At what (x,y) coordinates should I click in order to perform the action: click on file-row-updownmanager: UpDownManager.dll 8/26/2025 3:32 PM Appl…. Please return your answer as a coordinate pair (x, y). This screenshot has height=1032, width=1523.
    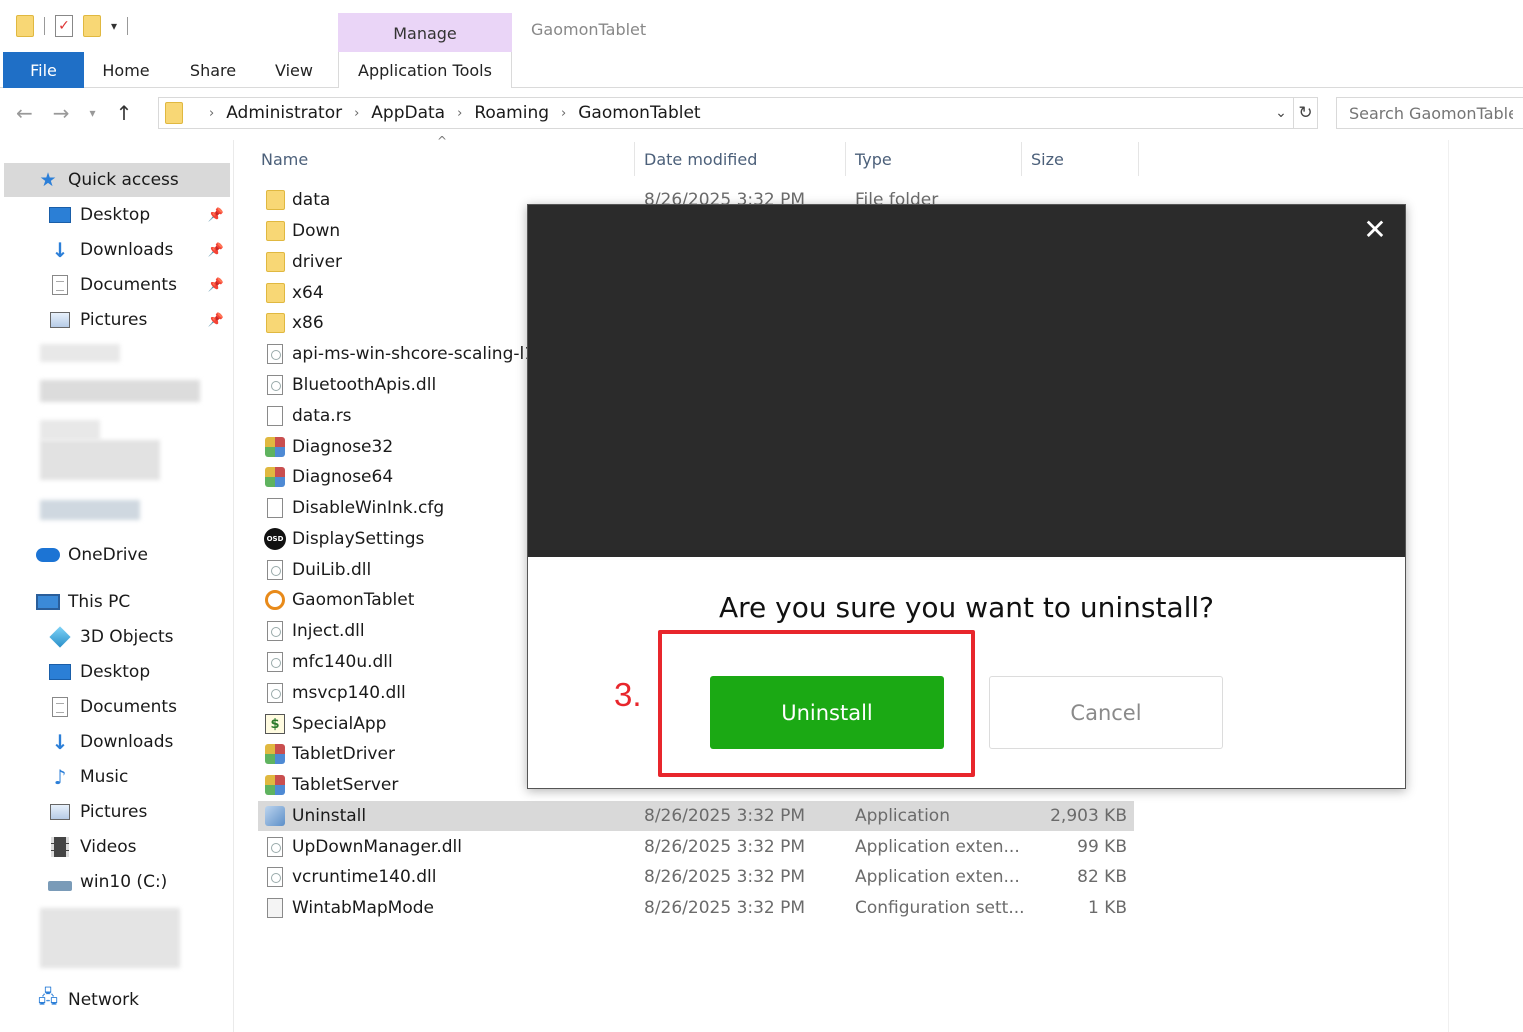
    Looking at the image, I should click on (696, 847).